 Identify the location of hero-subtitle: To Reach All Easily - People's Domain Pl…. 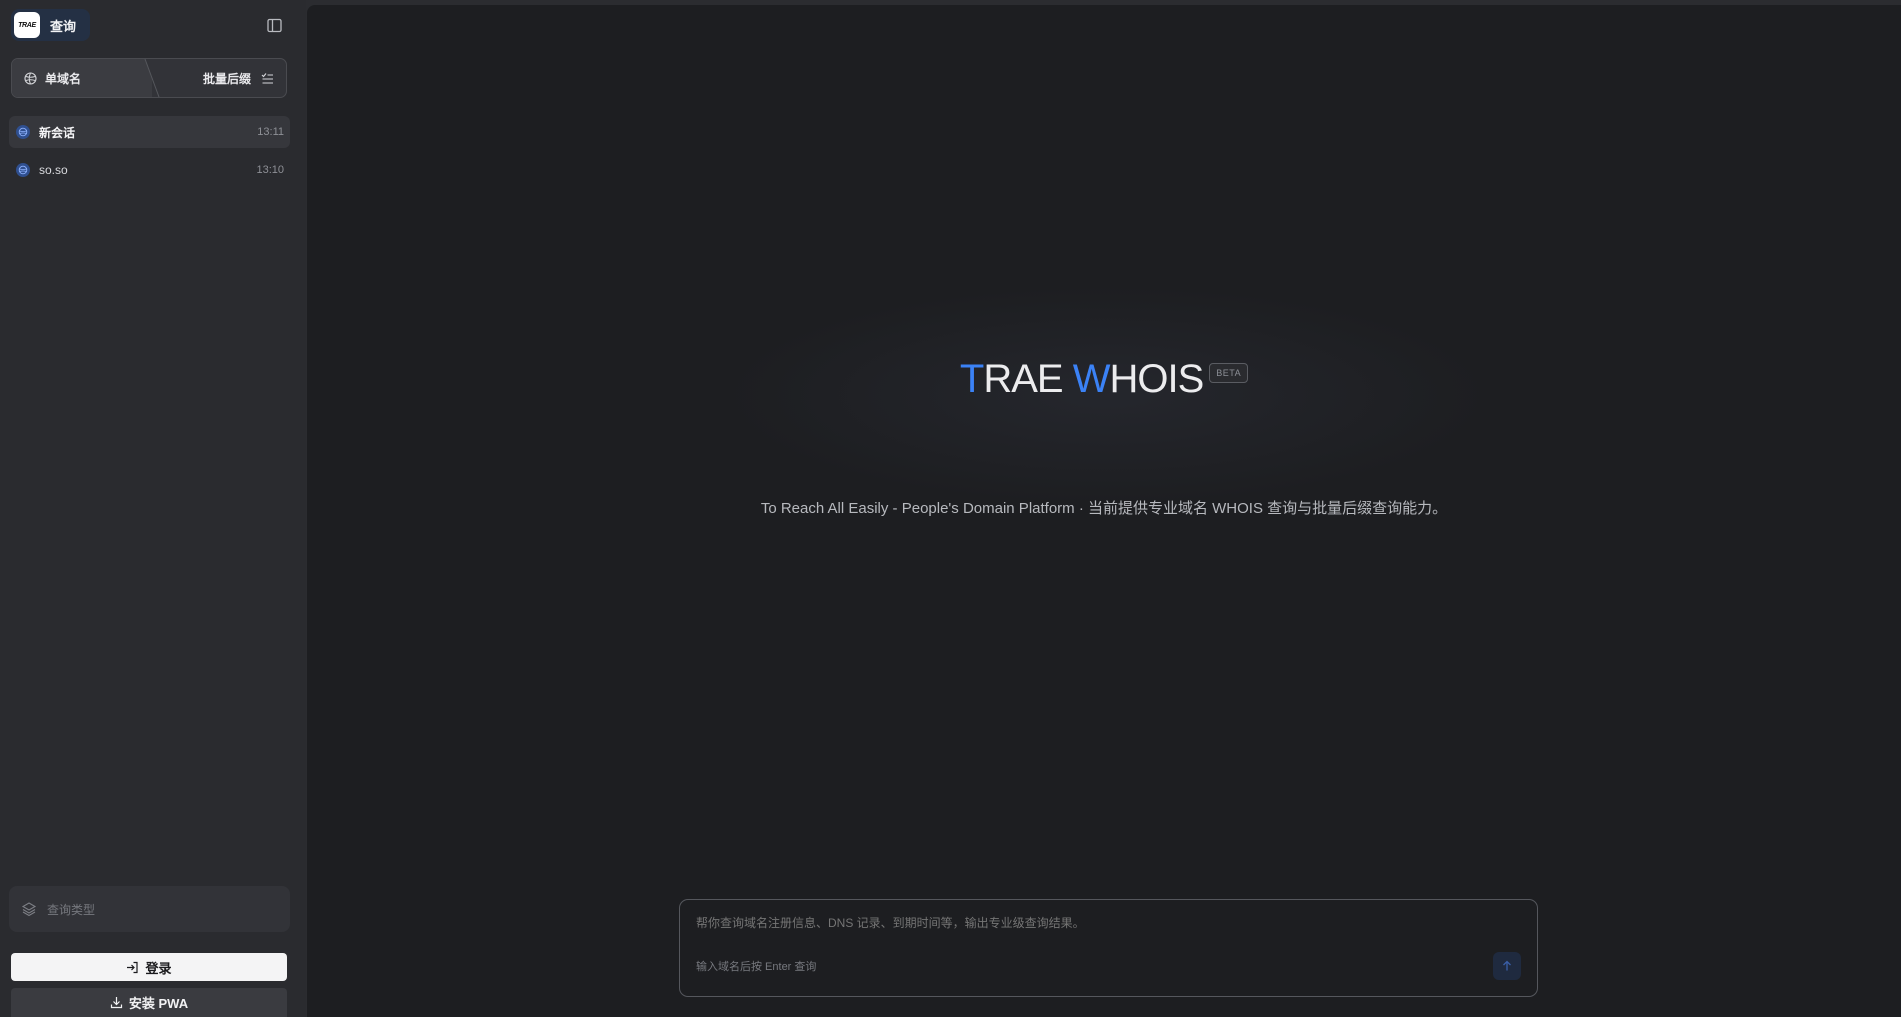
(1104, 508).